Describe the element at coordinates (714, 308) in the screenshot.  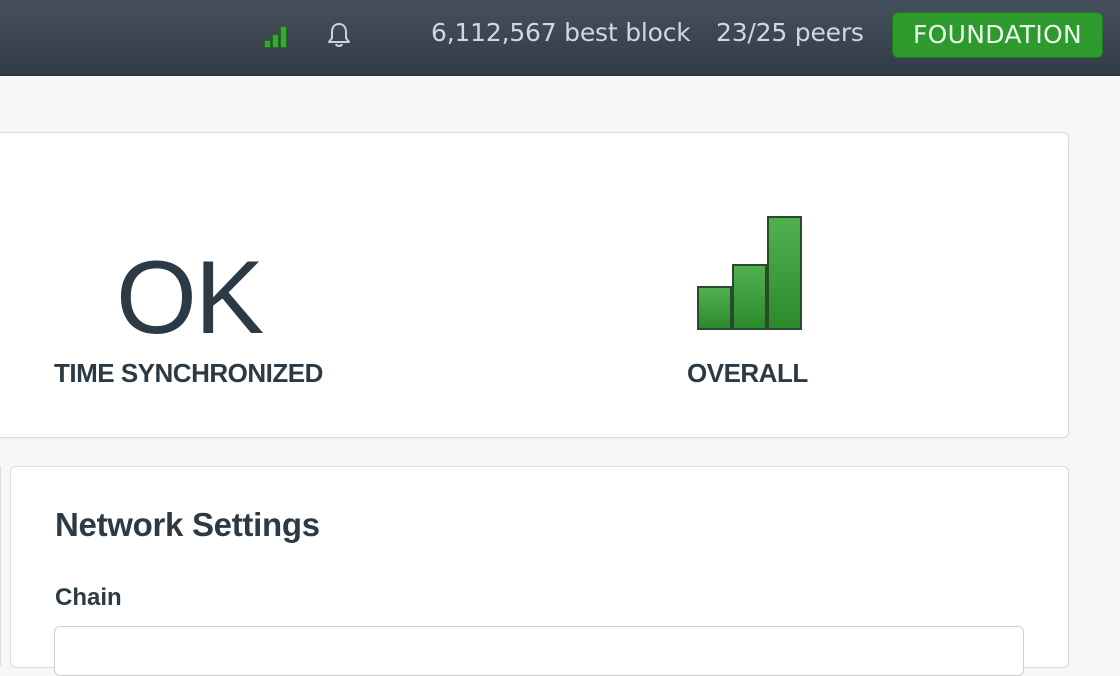
I see `signal-bar-low` at that location.